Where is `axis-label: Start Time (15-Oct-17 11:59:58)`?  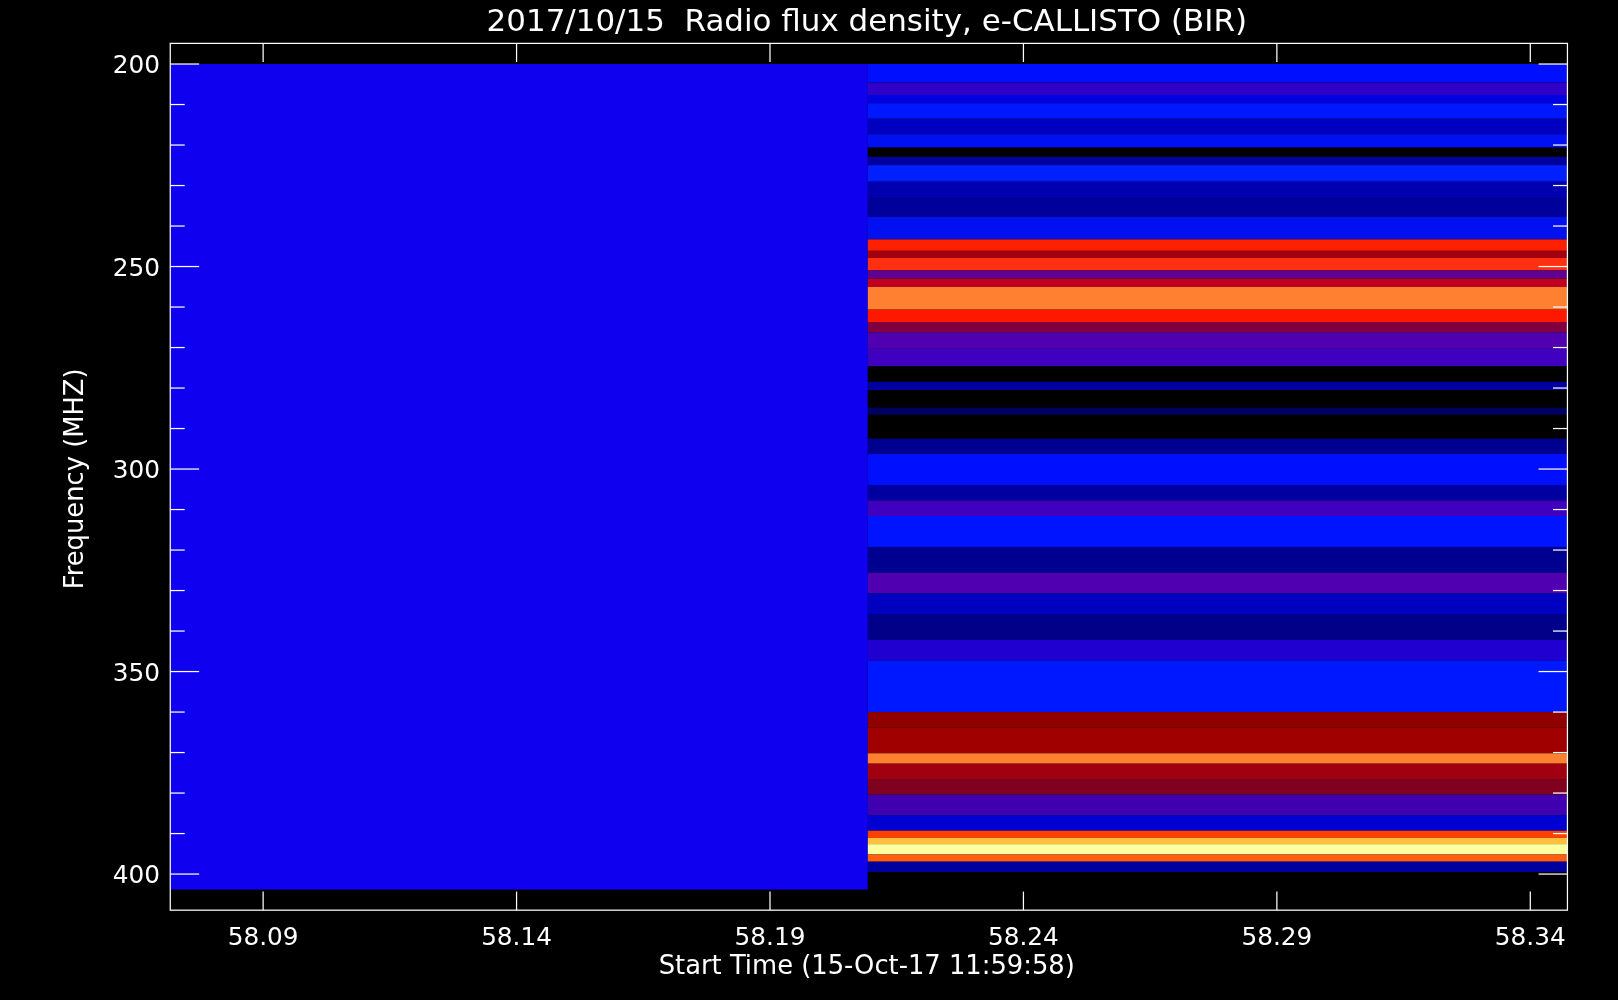 axis-label: Start Time (15-Oct-17 11:59:58) is located at coordinates (866, 965).